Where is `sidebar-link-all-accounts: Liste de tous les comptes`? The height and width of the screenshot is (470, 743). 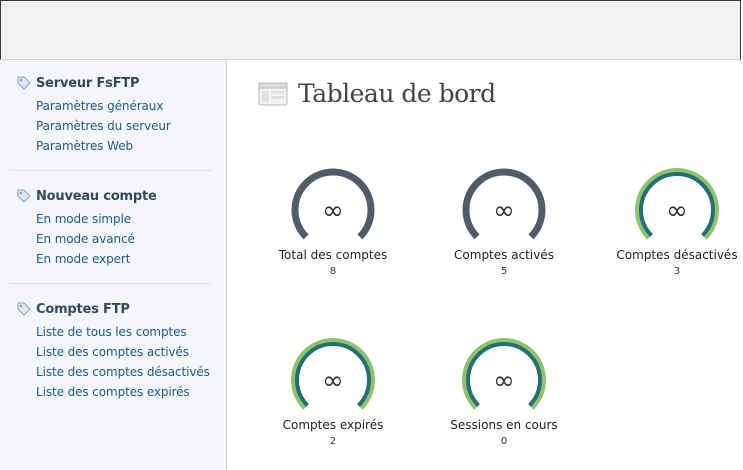 sidebar-link-all-accounts: Liste de tous les comptes is located at coordinates (111, 332).